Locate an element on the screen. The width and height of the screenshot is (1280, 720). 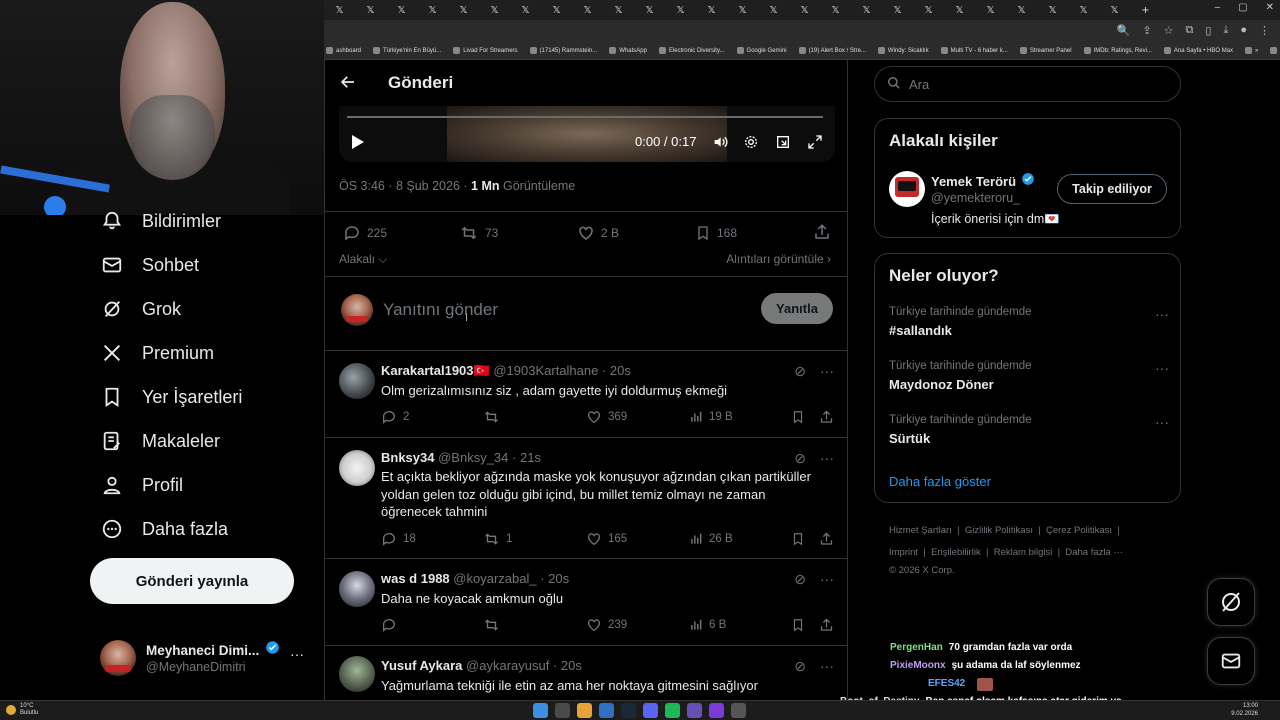
bookmark-item: Tüm Yer İşaretleri is located at coordinates (1275, 50).